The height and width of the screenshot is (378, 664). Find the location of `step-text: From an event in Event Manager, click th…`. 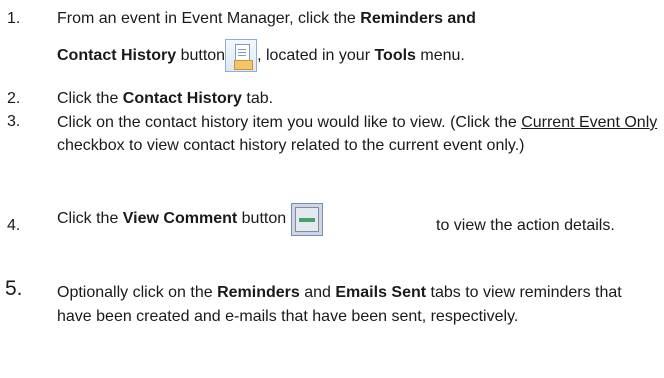

step-text: From an event in Event Manager, click th… is located at coordinates (358, 18).